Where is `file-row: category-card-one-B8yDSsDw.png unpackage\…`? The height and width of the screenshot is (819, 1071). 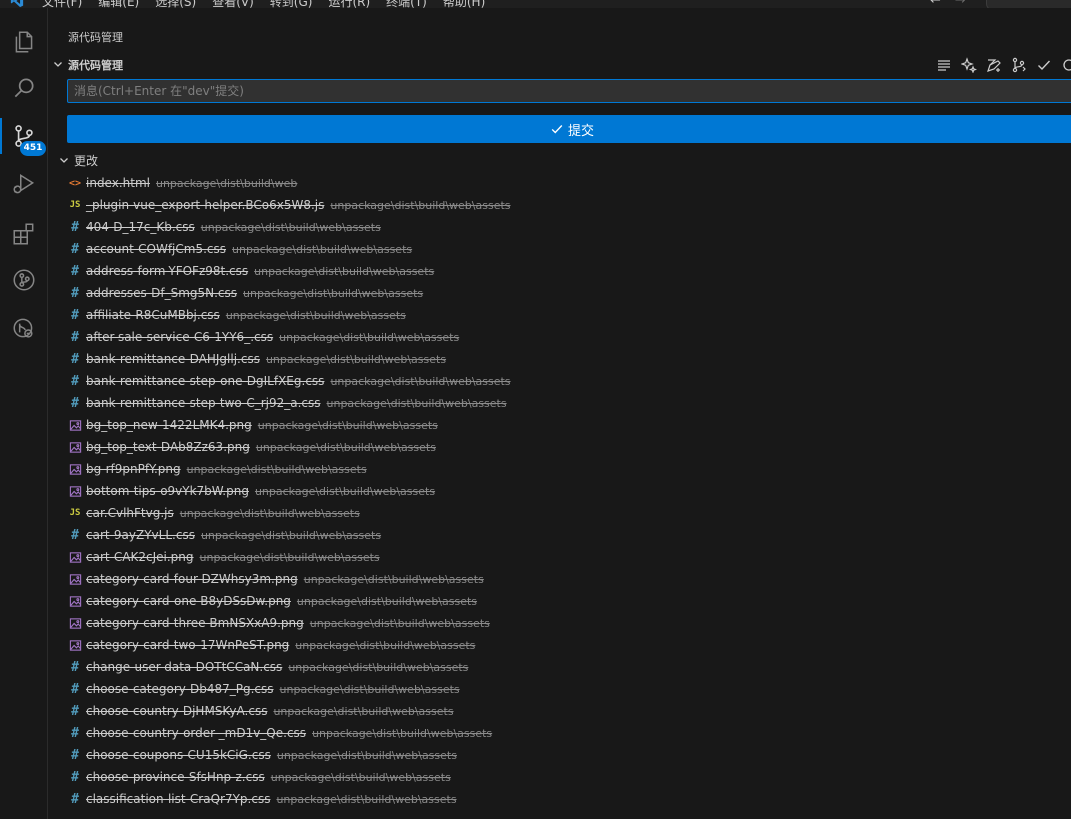 file-row: category-card-one-B8yDSsDw.png unpackage\… is located at coordinates (559, 601).